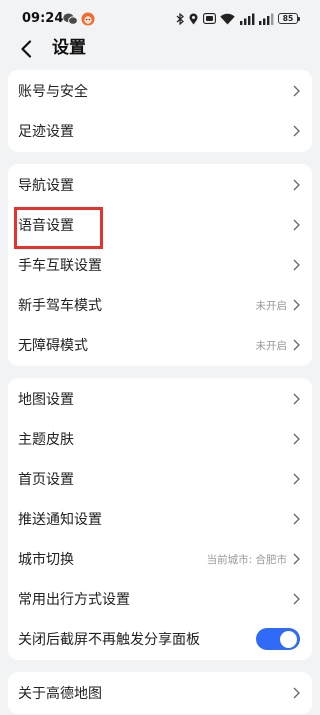 This screenshot has width=320, height=715. I want to click on battery-level: 85, so click(288, 18).